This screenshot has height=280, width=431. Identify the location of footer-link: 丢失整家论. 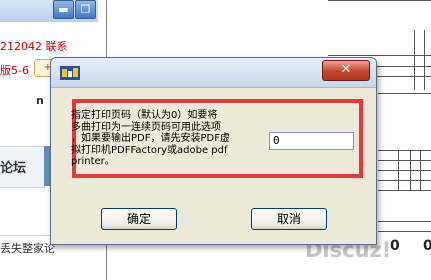
(27, 248).